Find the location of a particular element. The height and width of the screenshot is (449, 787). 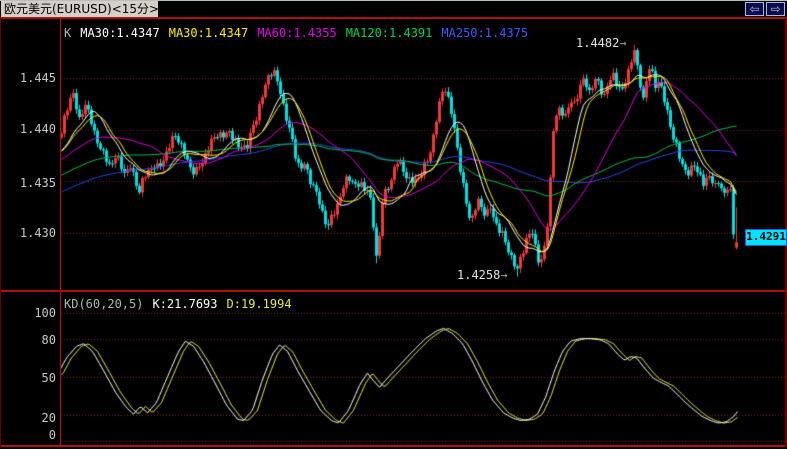

kd-tick-20: 20 is located at coordinates (48, 418).